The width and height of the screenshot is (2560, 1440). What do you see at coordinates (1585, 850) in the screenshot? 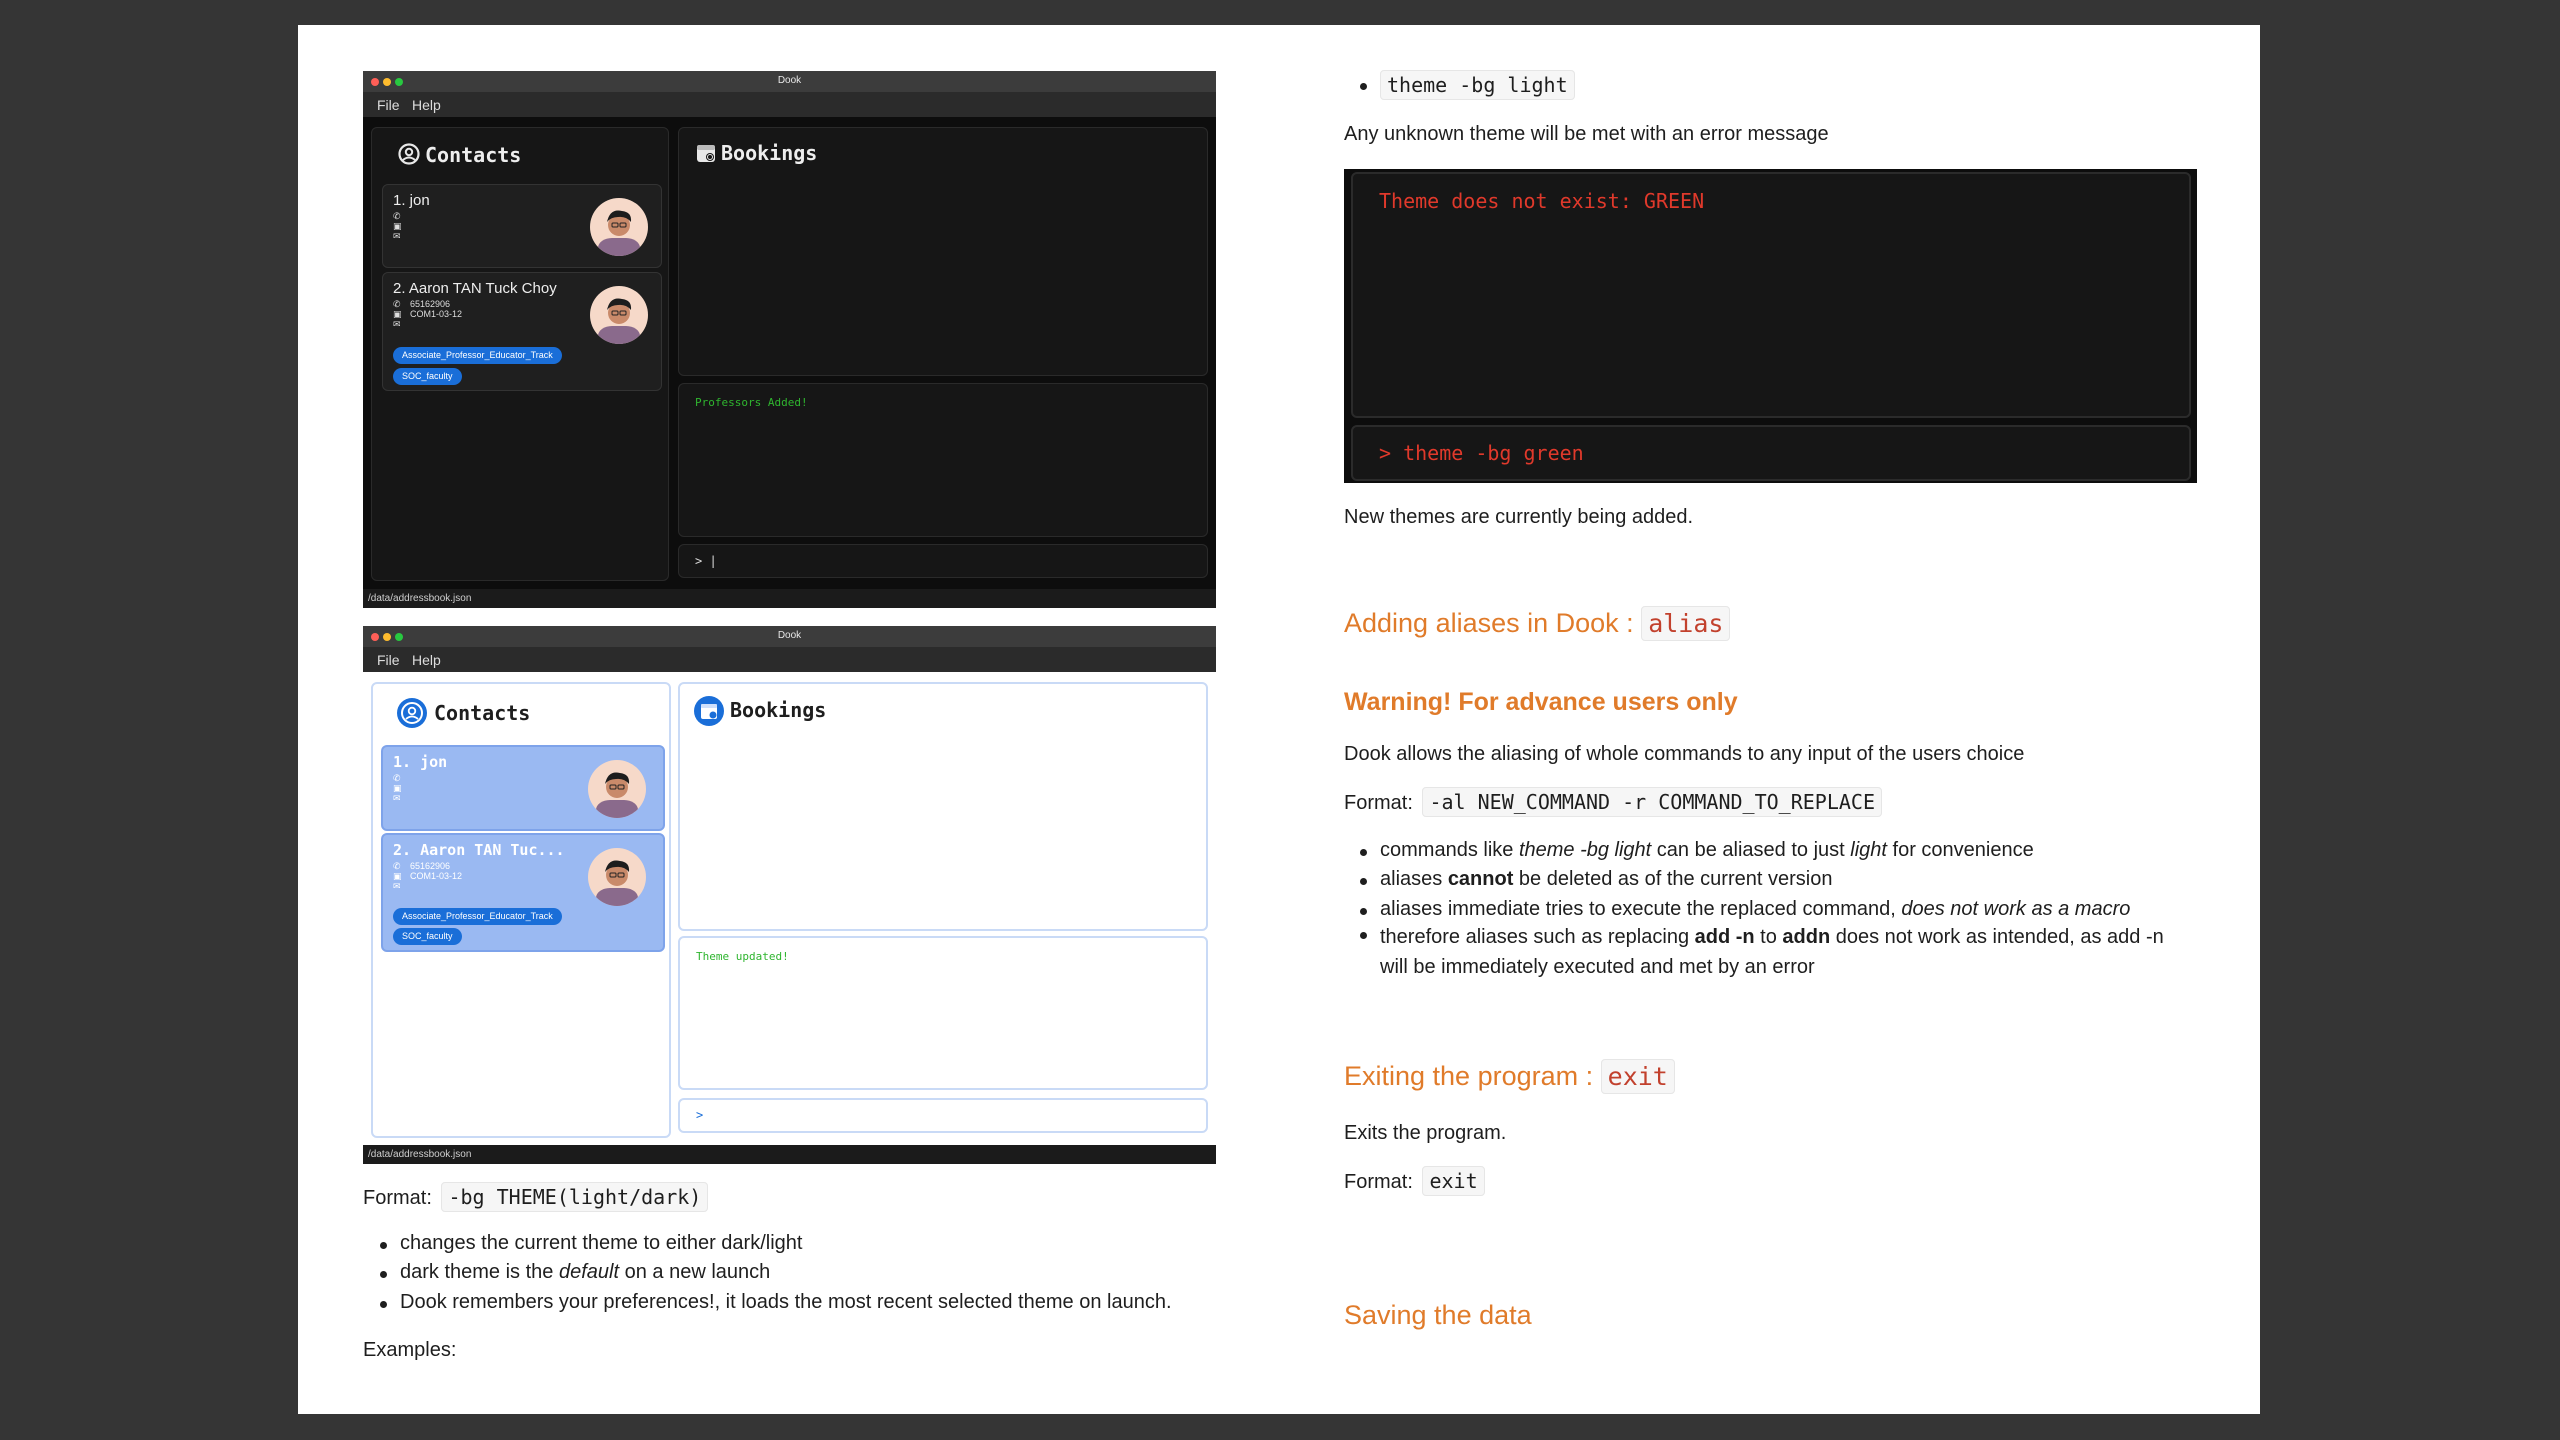
I see `list-item-emphasis: theme -bg light` at bounding box center [1585, 850].